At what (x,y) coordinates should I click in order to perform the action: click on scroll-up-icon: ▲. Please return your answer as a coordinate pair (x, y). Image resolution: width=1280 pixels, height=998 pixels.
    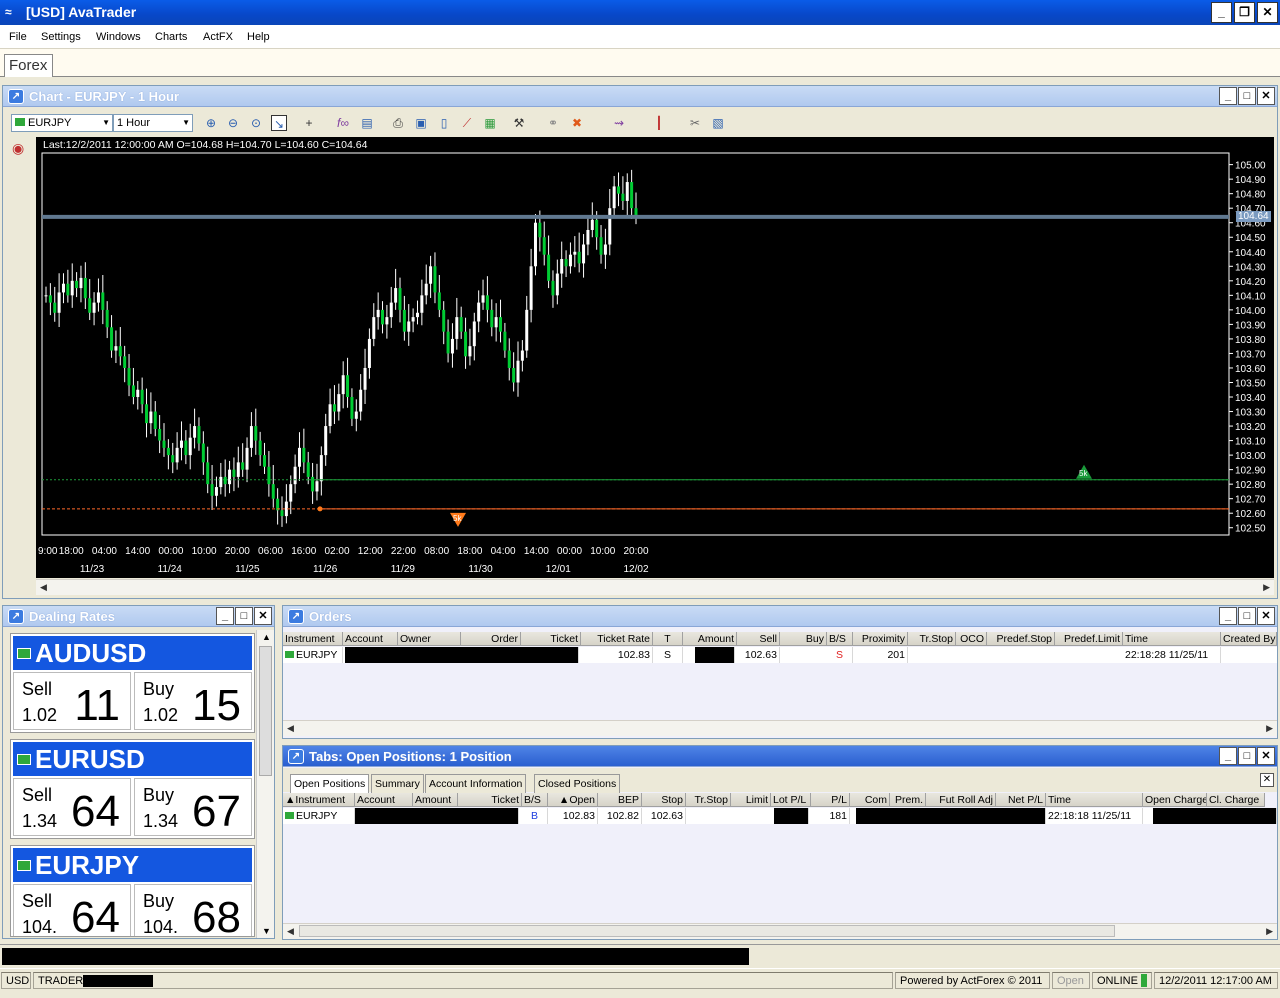
    Looking at the image, I should click on (266, 637).